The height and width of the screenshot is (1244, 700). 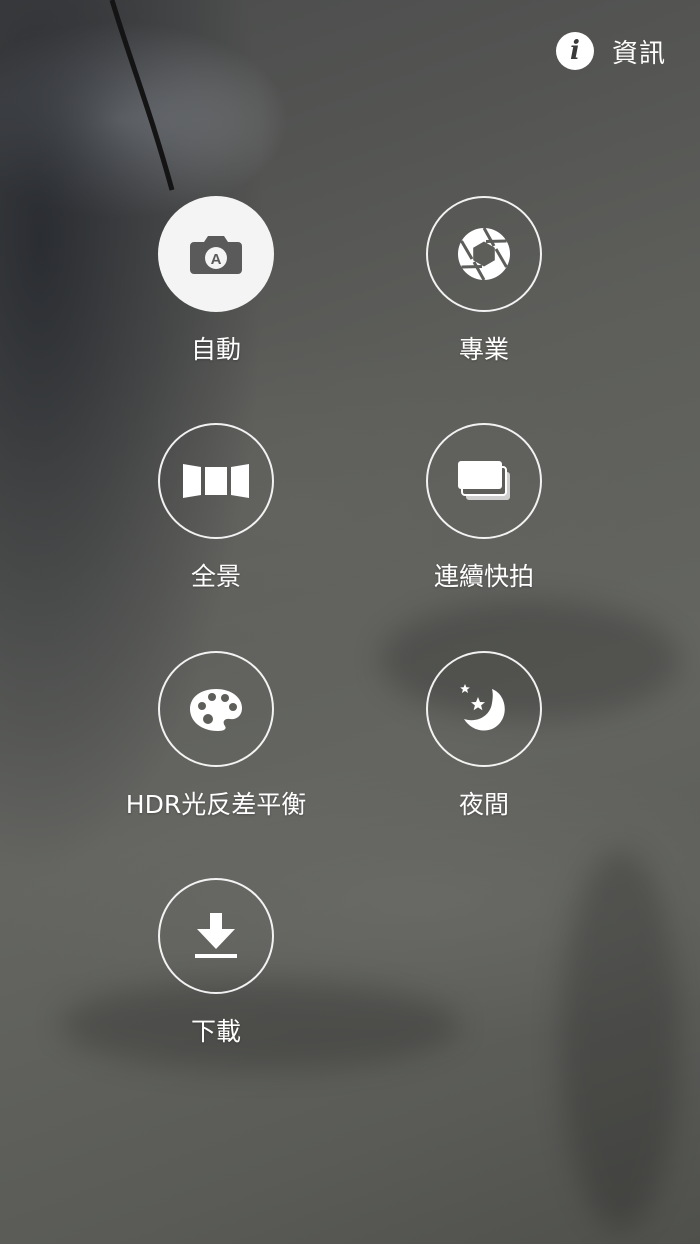 I want to click on info-label: 資訊, so click(x=638, y=53).